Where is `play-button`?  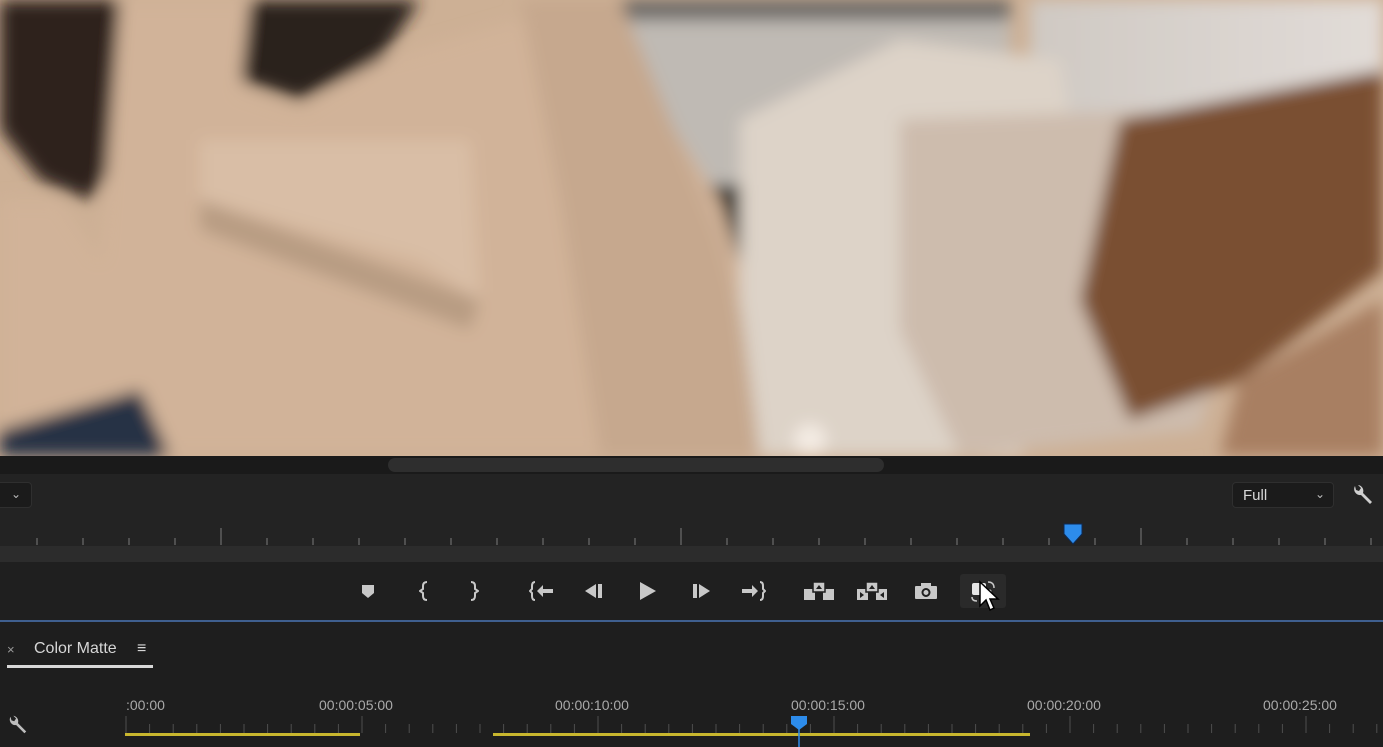 play-button is located at coordinates (647, 591).